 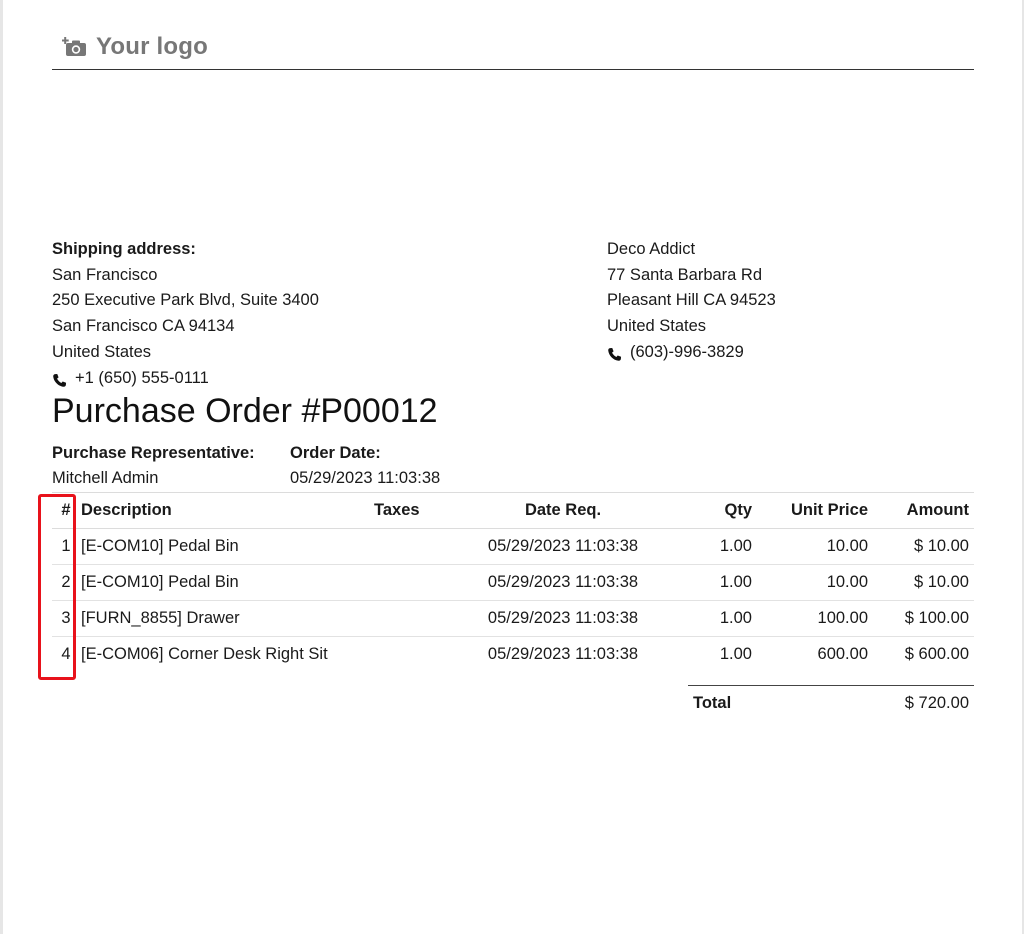 I want to click on shipping-line: 250 Executive Park Blvd, Suite 3400, so click(x=185, y=300).